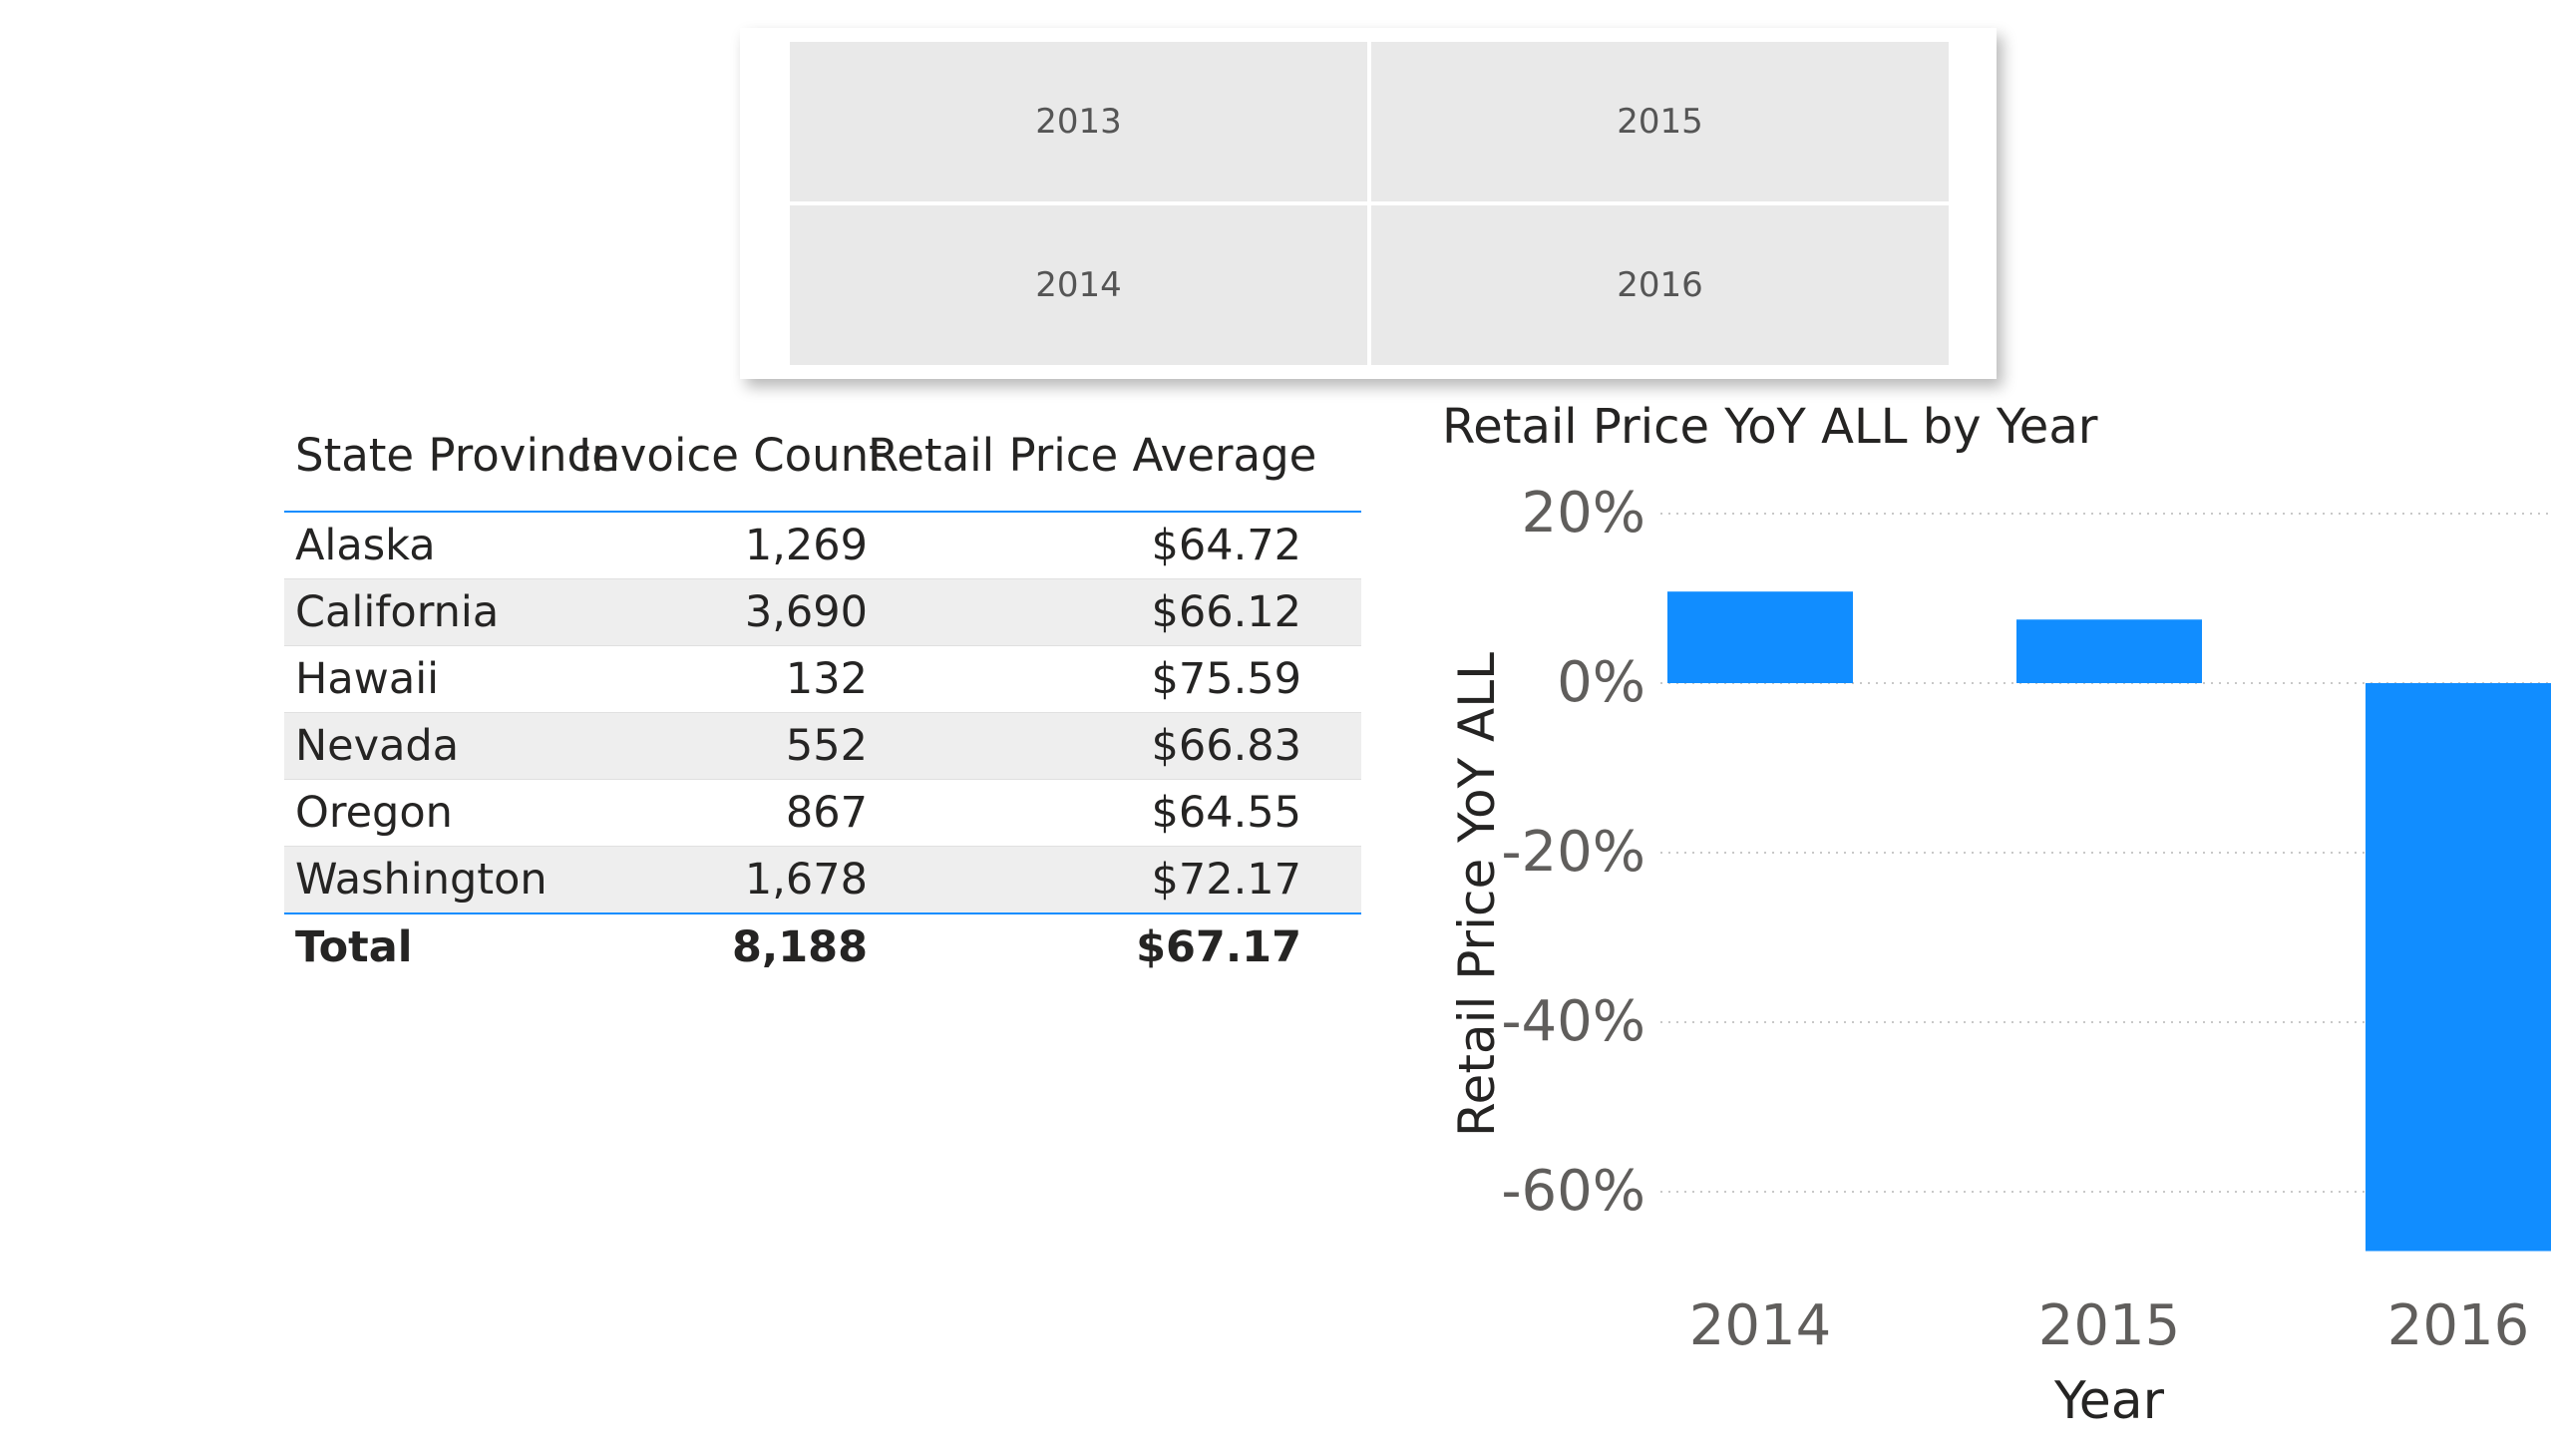 Image resolution: width=2553 pixels, height=1456 pixels. Describe the element at coordinates (1477, 894) in the screenshot. I see `y-axis-title: Retail Price YoY ALL` at that location.